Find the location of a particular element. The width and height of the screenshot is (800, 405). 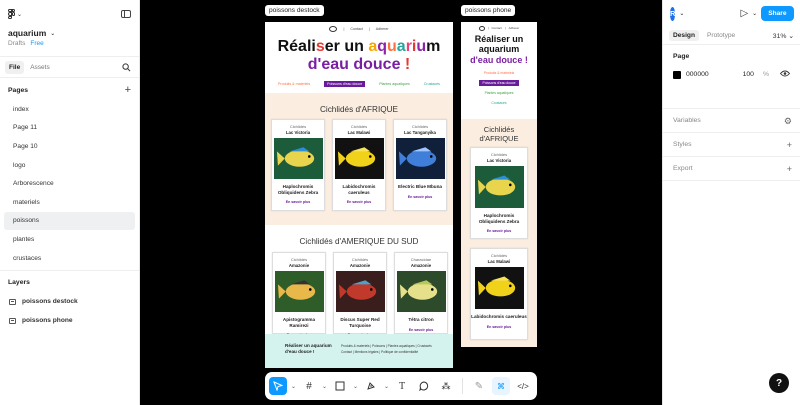

help-button: ? is located at coordinates (779, 383).